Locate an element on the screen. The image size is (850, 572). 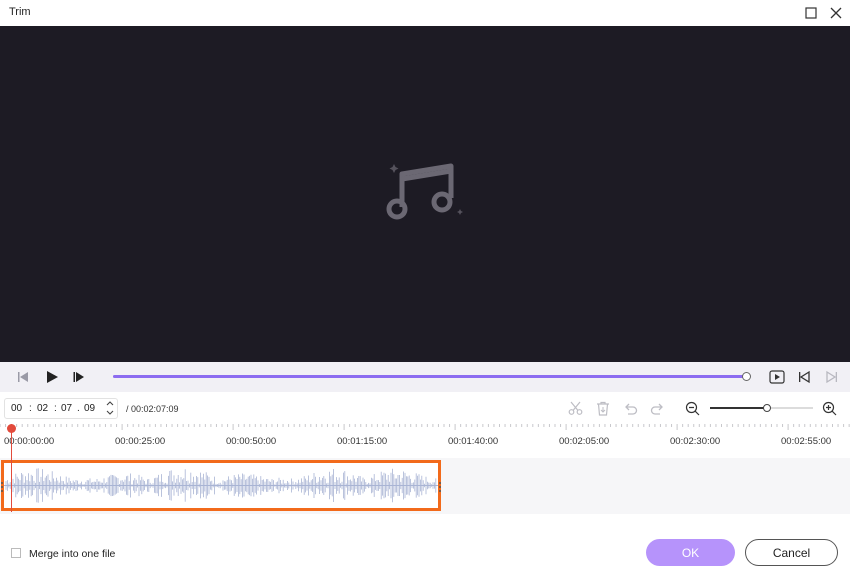
redo-icon is located at coordinates (656, 409).